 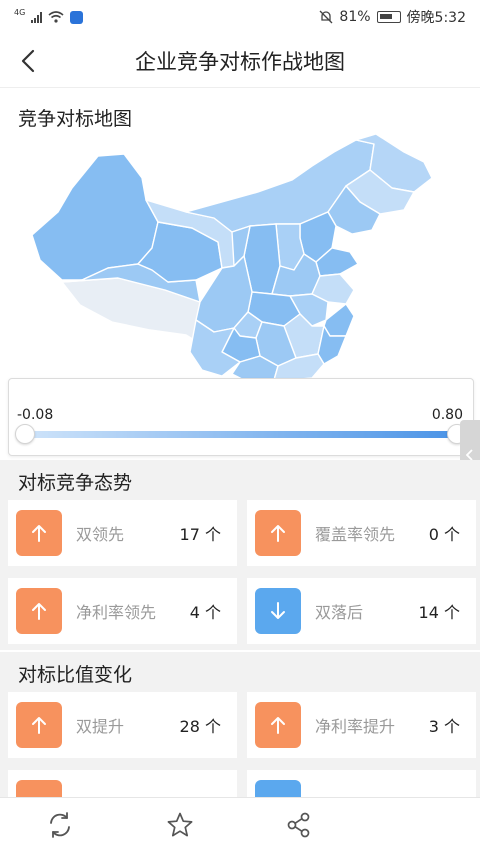 What do you see at coordinates (339, 320) in the screenshot?
I see `map-region-zhejiang` at bounding box center [339, 320].